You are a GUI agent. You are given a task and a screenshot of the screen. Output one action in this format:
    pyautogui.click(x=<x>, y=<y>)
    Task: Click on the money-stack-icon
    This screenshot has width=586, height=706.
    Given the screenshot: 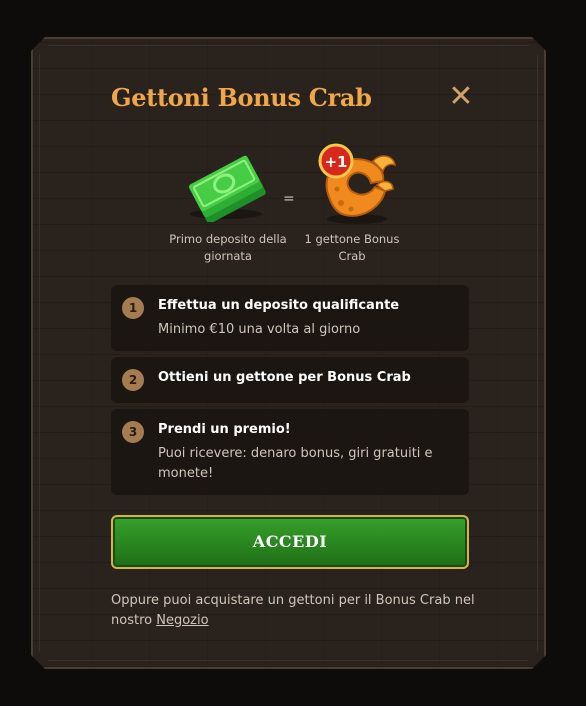 What is the action you would take?
    pyautogui.click(x=226, y=182)
    